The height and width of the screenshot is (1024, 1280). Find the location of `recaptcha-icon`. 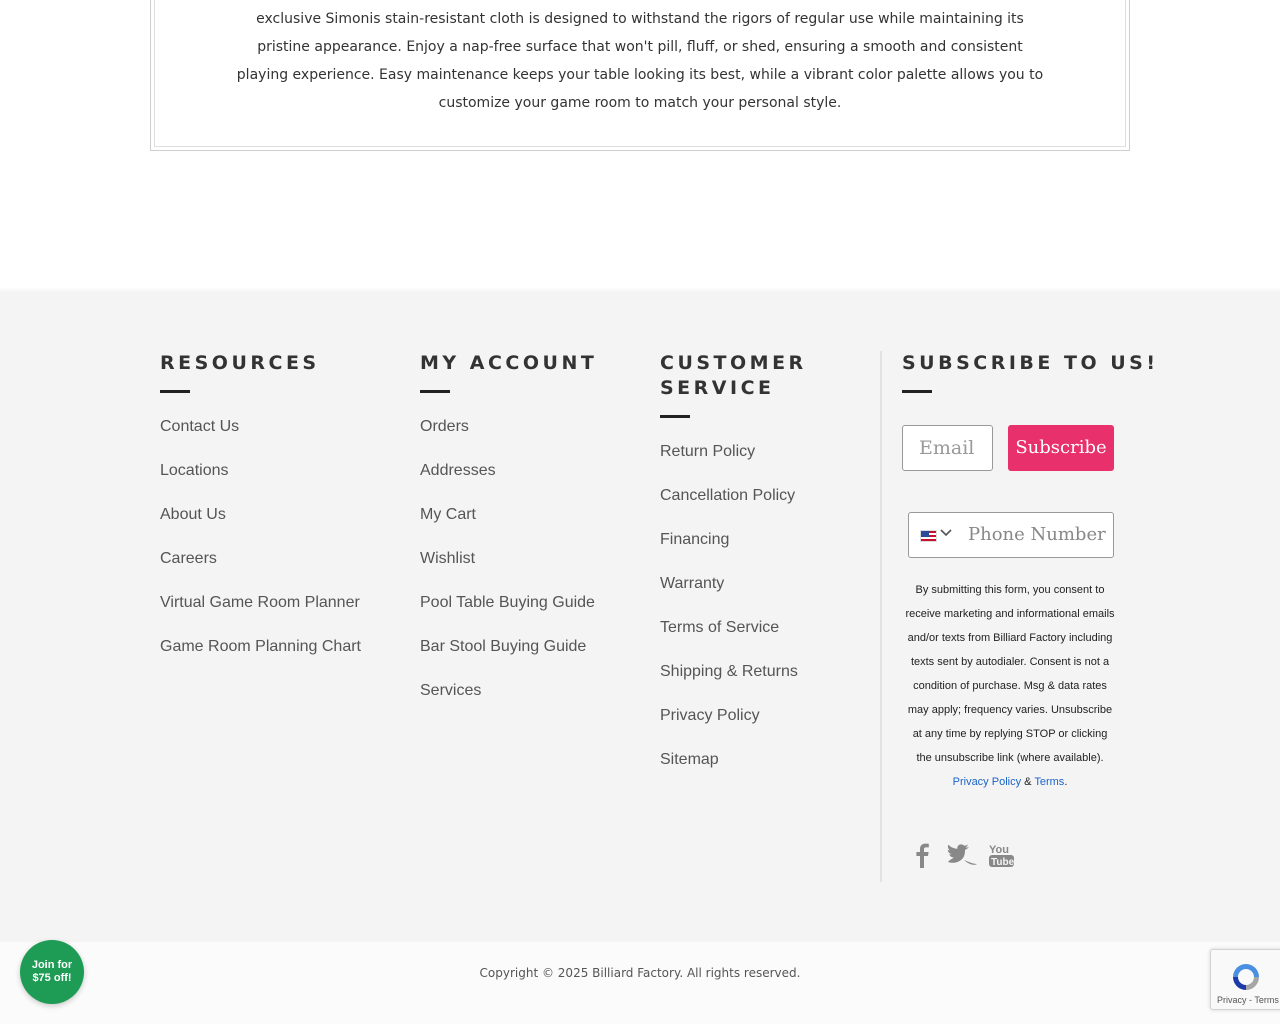

recaptcha-icon is located at coordinates (1246, 979).